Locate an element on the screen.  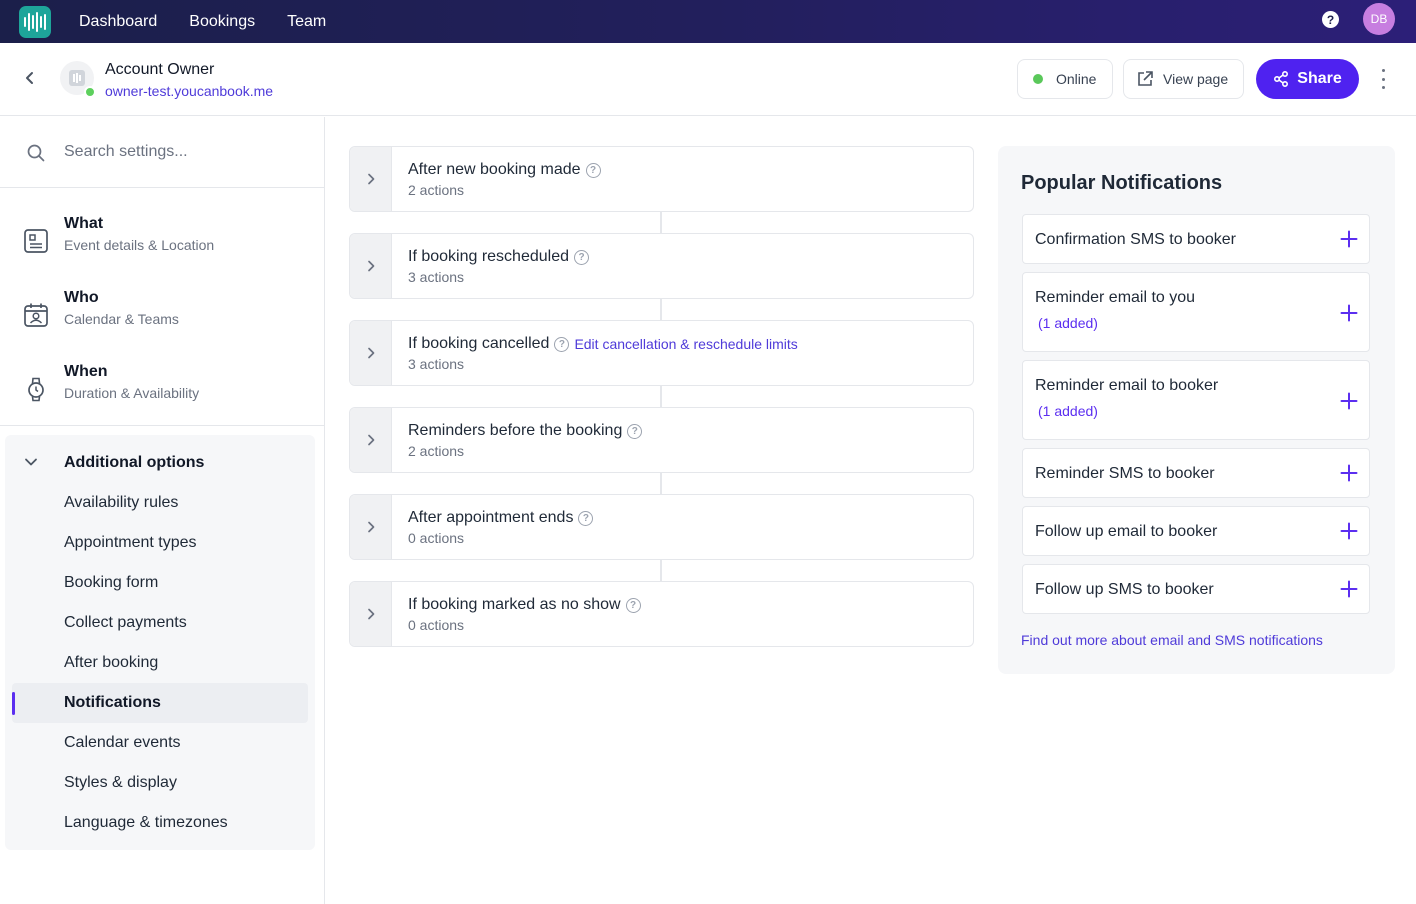
account-url-link: owner-test.youcanbook.me is located at coordinates (189, 91).